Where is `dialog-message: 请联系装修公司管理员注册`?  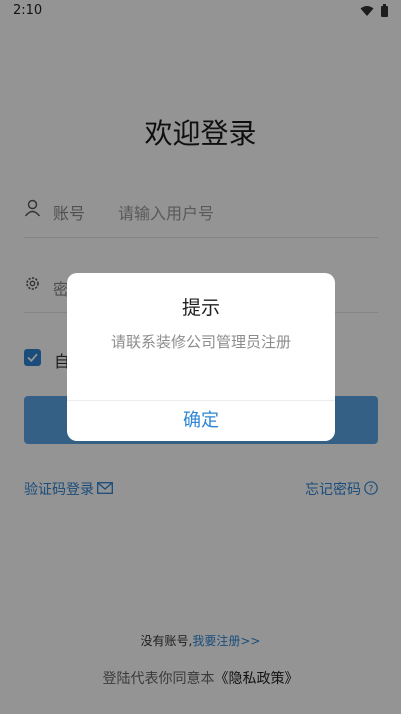 dialog-message: 请联系装修公司管理员注册 is located at coordinates (200, 342).